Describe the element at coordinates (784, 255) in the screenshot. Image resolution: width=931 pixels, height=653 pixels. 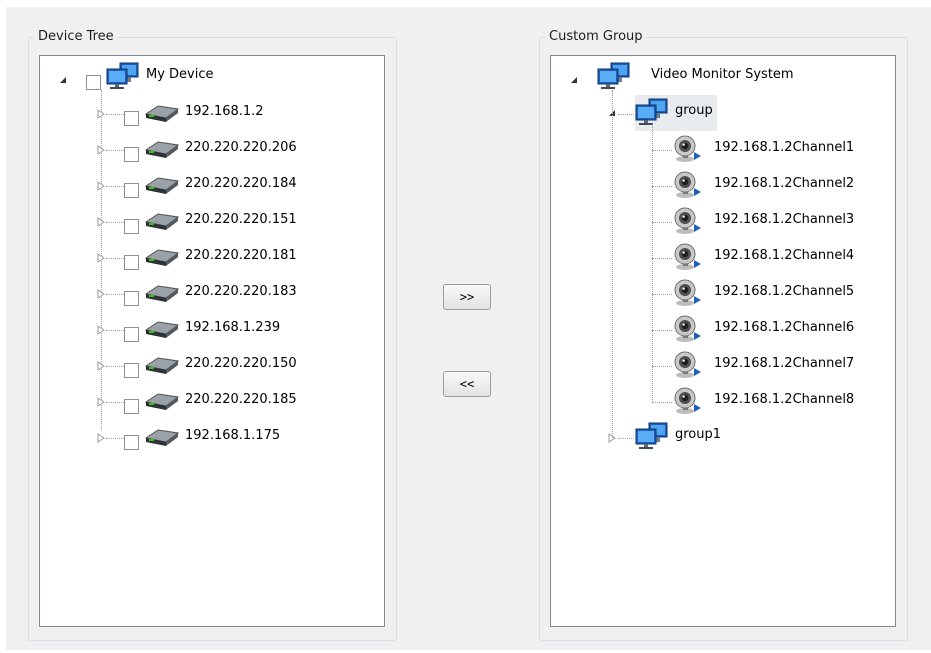
I see `channel-label: 192.168.1.2Channel4` at that location.